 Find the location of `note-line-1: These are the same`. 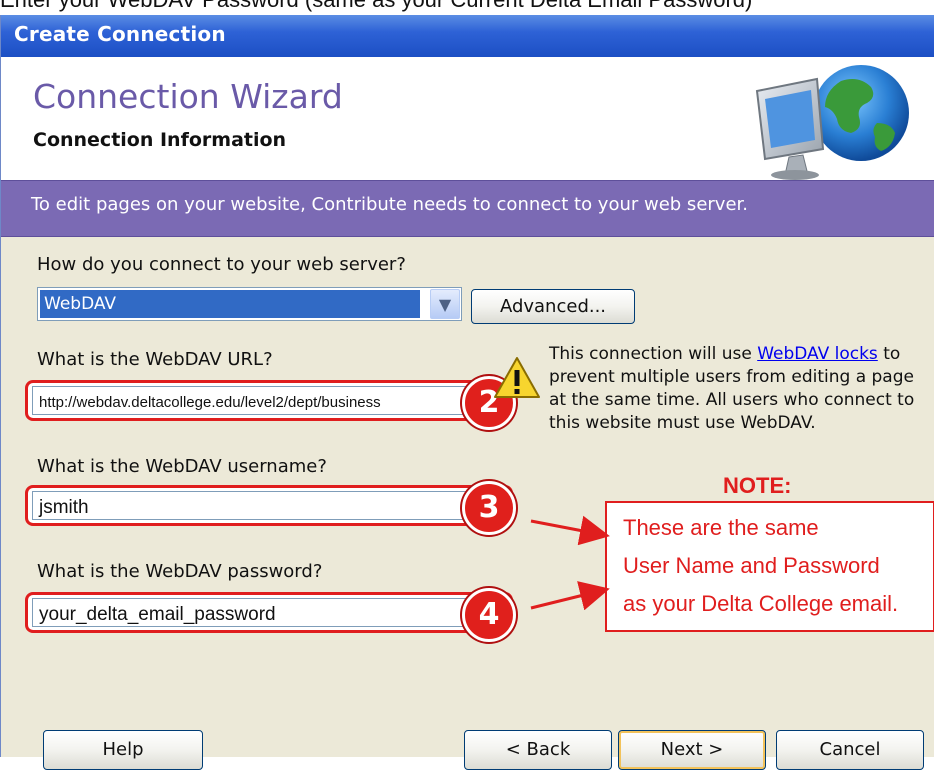

note-line-1: These are the same is located at coordinates (721, 527).